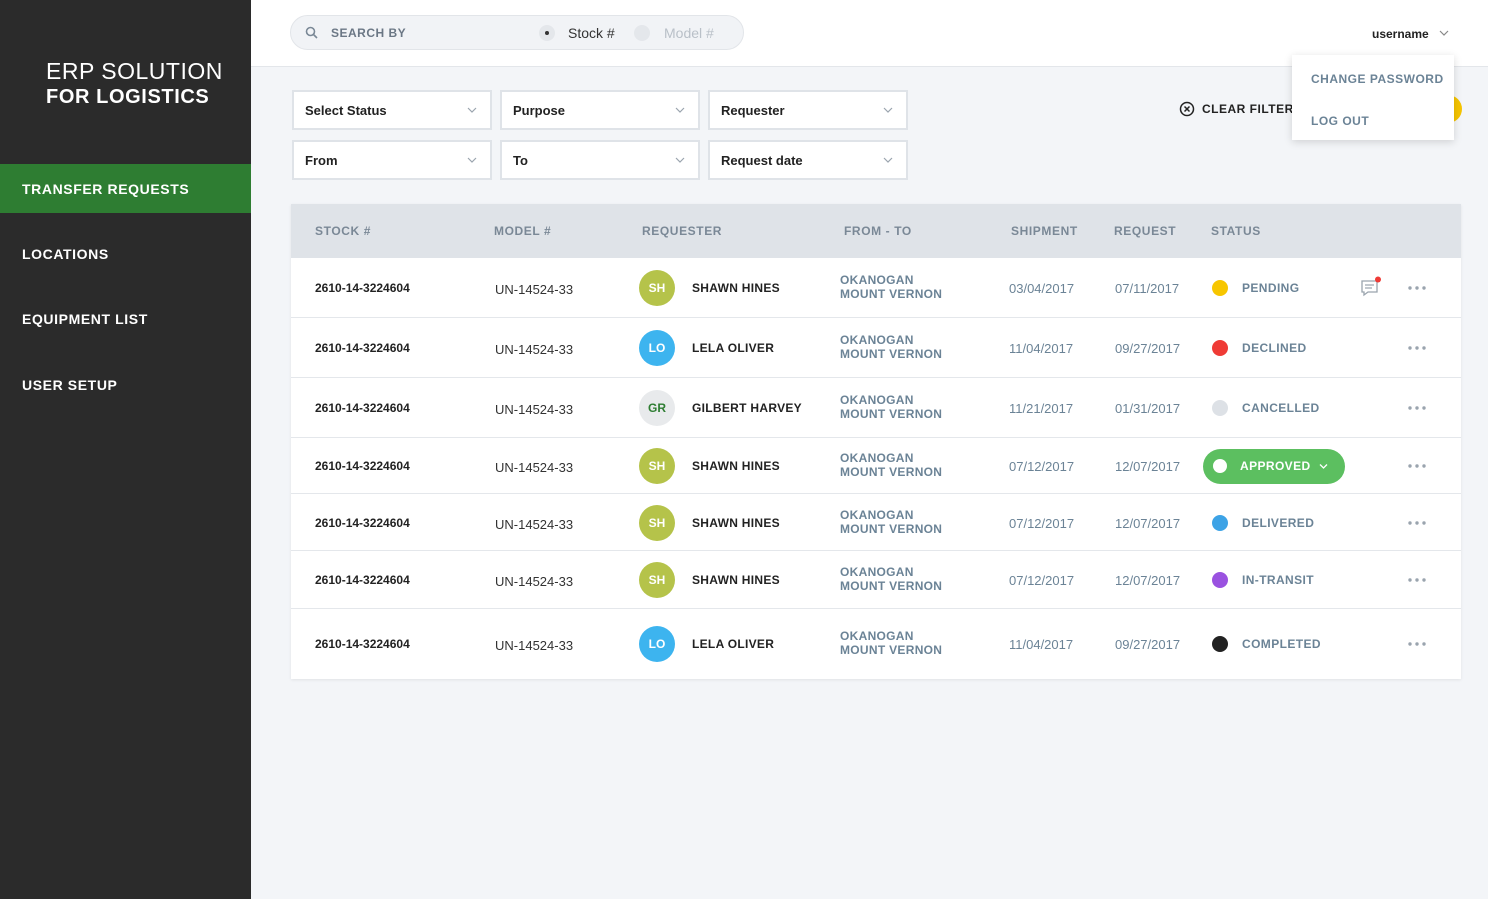 Image resolution: width=1488 pixels, height=899 pixels. Describe the element at coordinates (1236, 109) in the screenshot. I see `clear-filter-button: CLEAR FILTER` at that location.